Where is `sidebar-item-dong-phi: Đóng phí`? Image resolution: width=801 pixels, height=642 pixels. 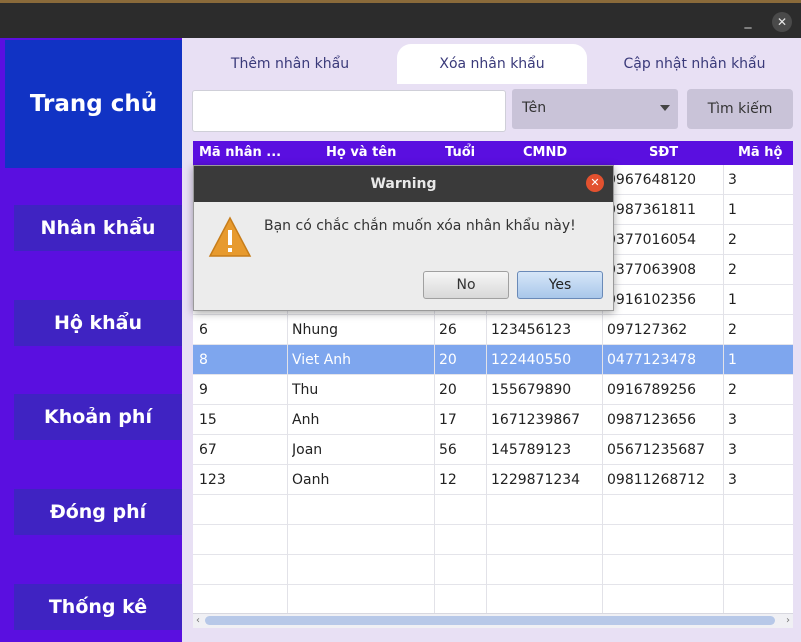 sidebar-item-dong-phi: Đóng phí is located at coordinates (98, 512).